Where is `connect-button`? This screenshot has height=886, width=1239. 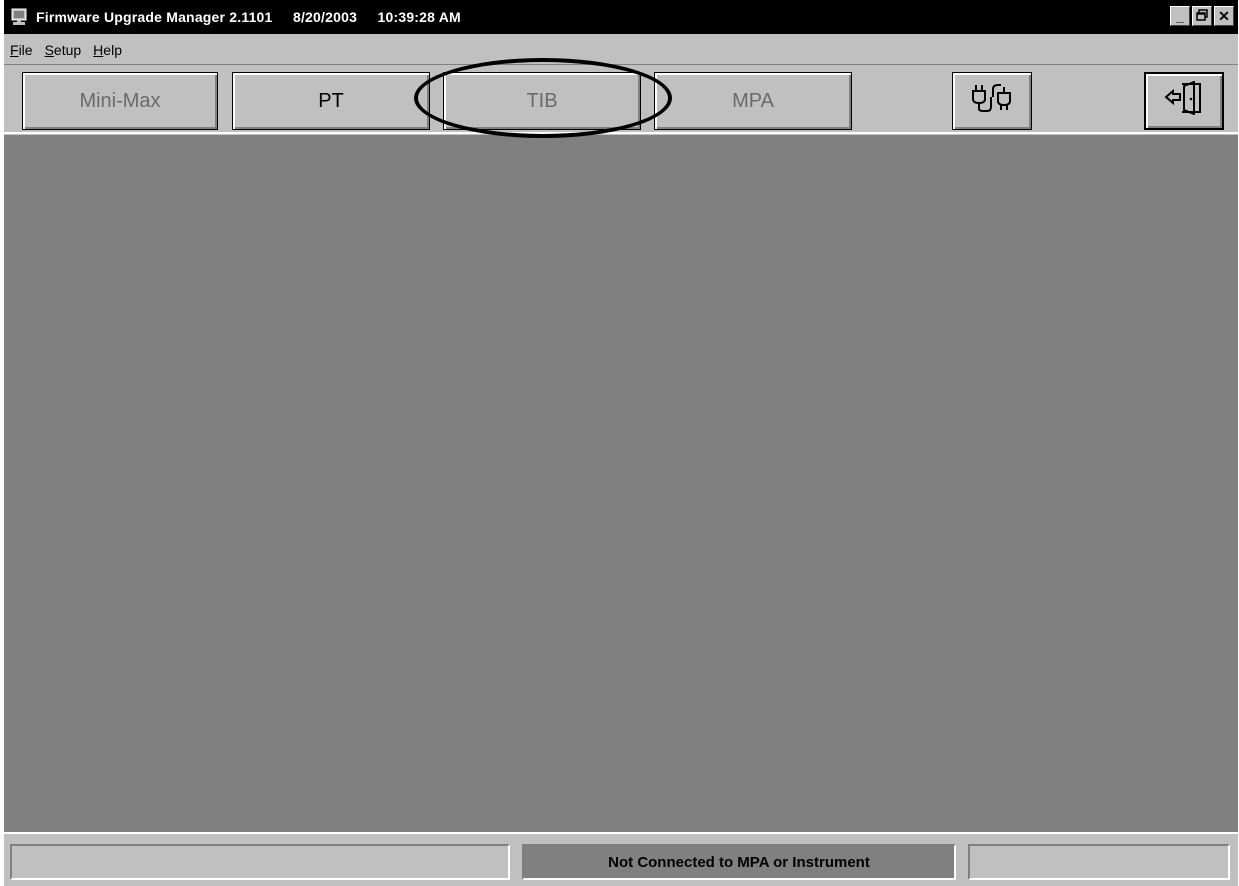
connect-button is located at coordinates (992, 101).